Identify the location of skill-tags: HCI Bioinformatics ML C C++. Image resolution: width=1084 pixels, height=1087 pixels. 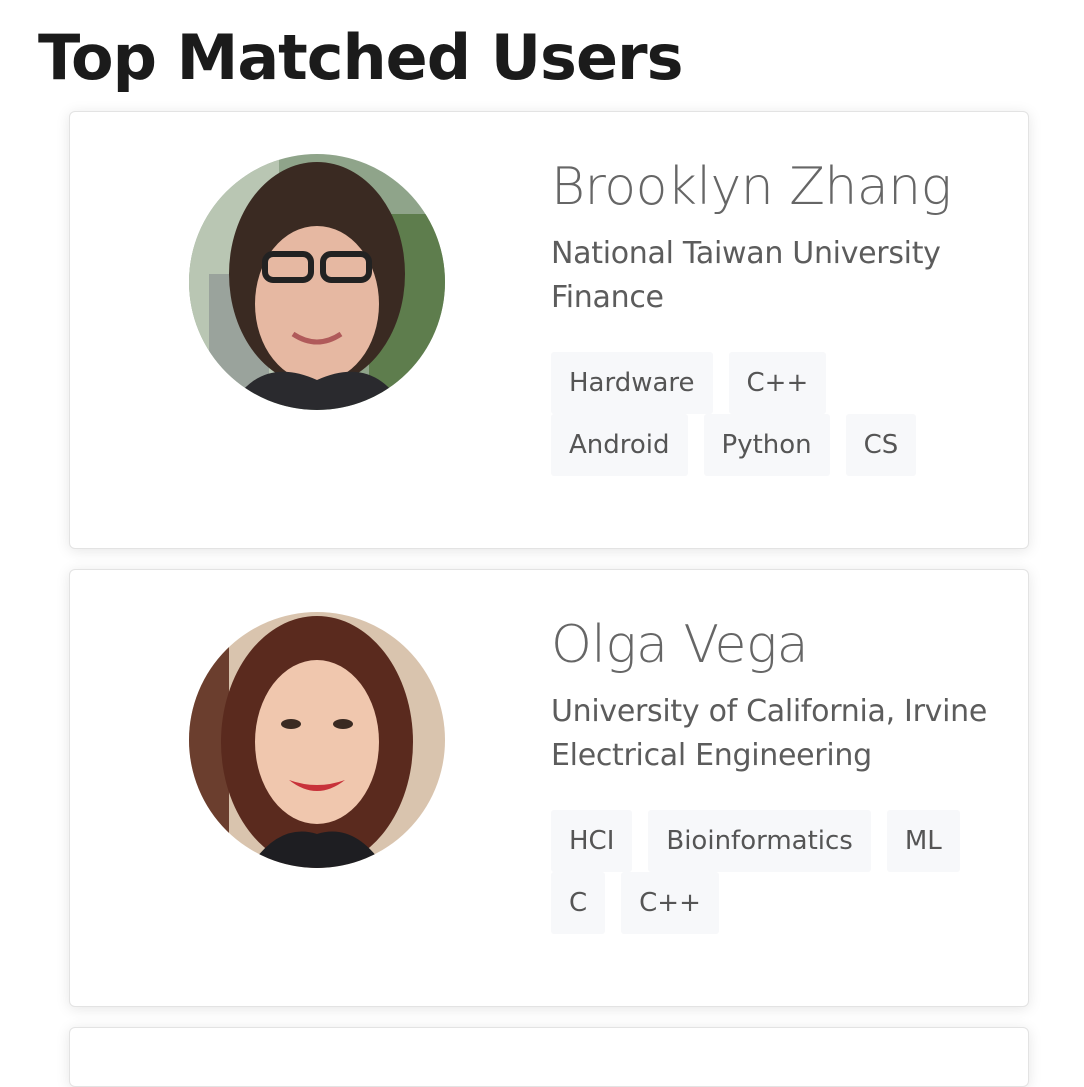
(771, 872).